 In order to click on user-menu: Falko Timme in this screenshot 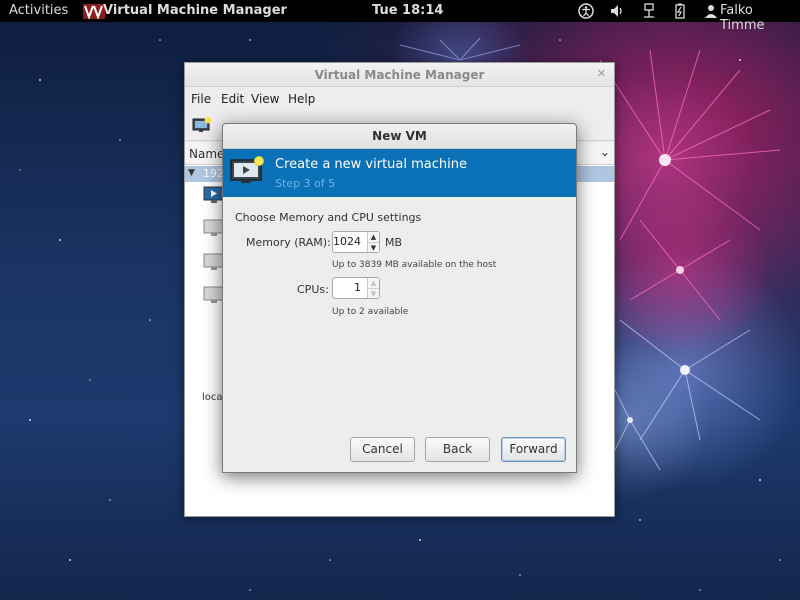, I will do `click(760, 18)`.